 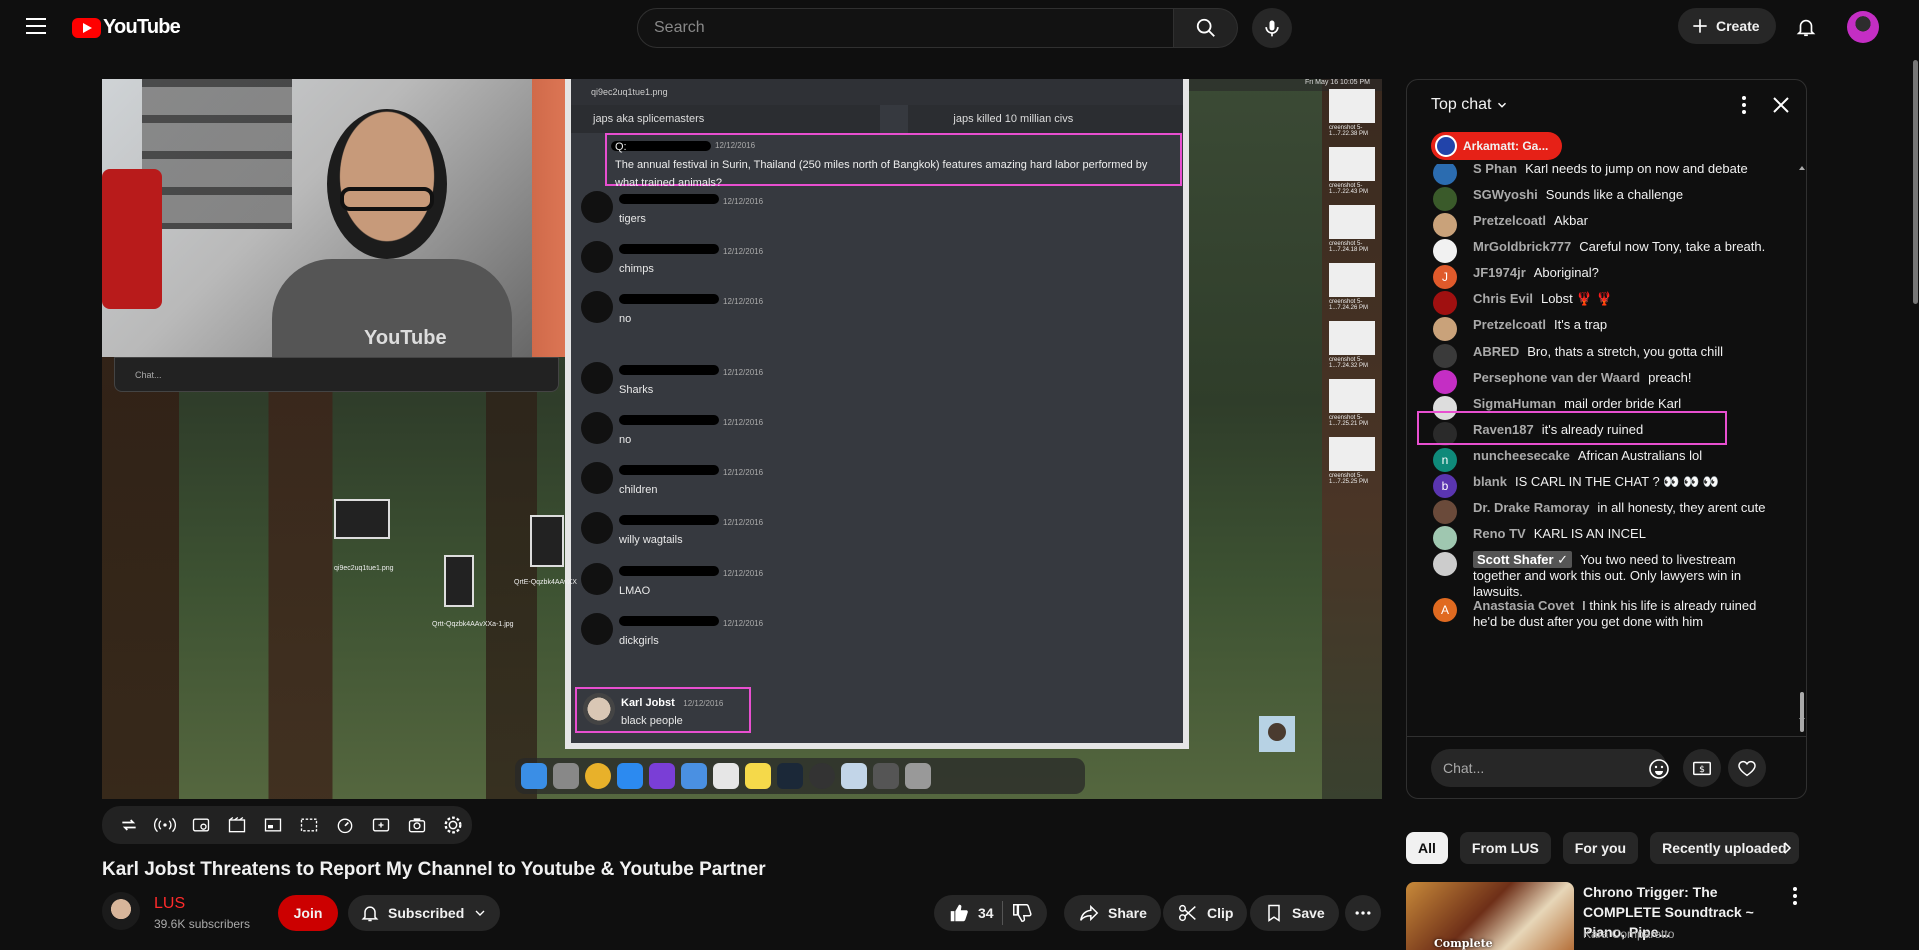 What do you see at coordinates (308, 913) in the screenshot?
I see `join-button: Join` at bounding box center [308, 913].